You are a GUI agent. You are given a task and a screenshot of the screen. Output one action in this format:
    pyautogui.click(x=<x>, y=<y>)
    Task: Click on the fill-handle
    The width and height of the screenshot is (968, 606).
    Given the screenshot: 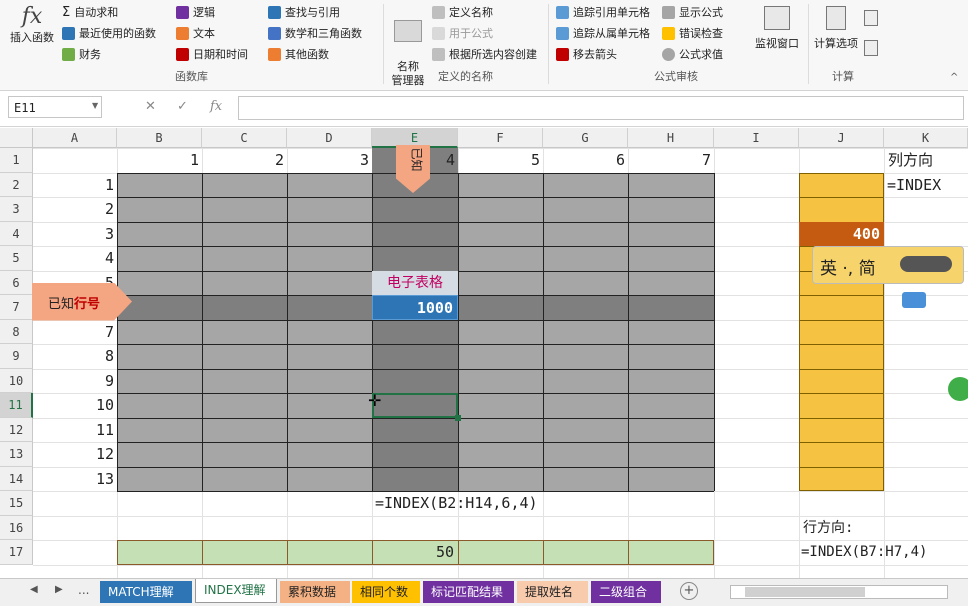 What is the action you would take?
    pyautogui.click(x=458, y=417)
    